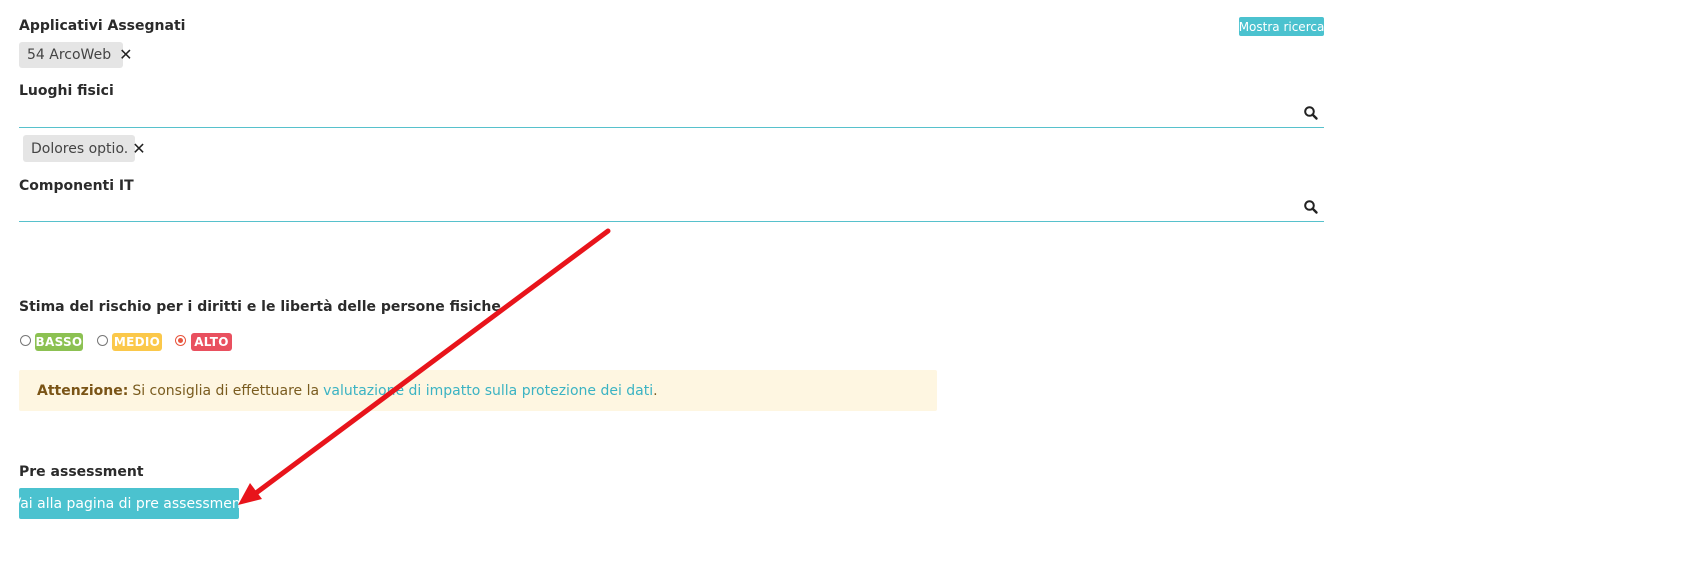 Image resolution: width=1704 pixels, height=584 pixels. I want to click on radio-basso, so click(25, 340).